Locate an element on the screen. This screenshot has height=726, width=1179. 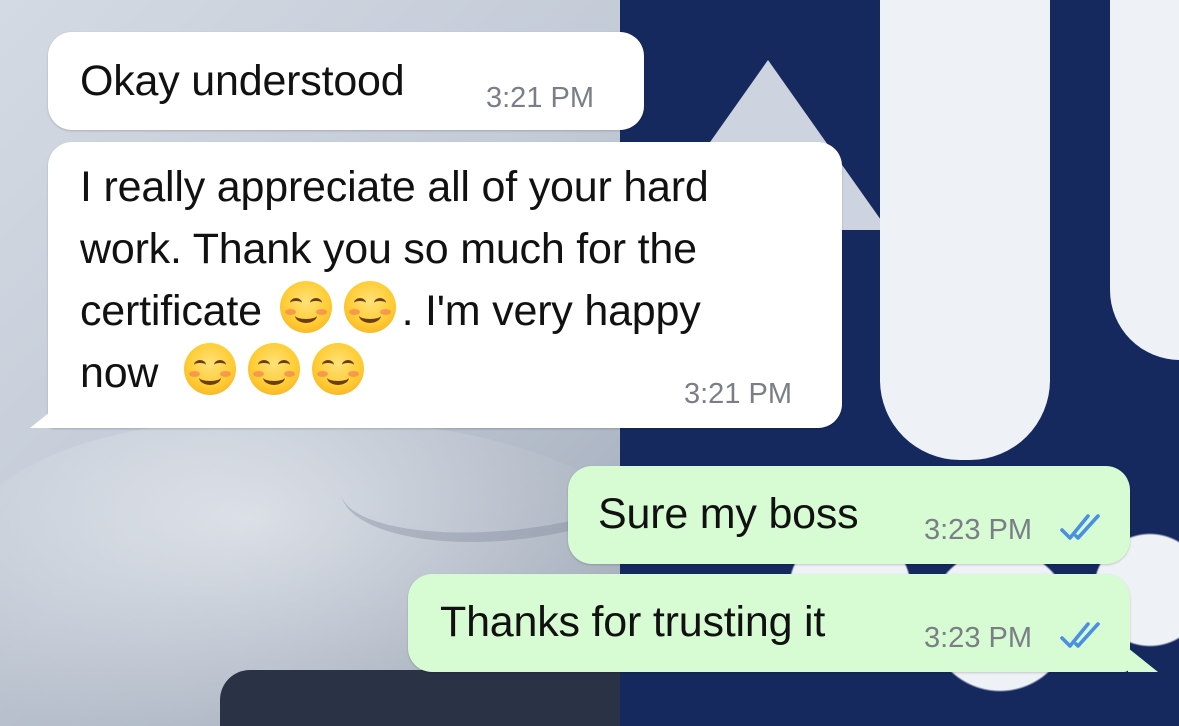
message-line: work. Thank you so much for the is located at coordinates (388, 249).